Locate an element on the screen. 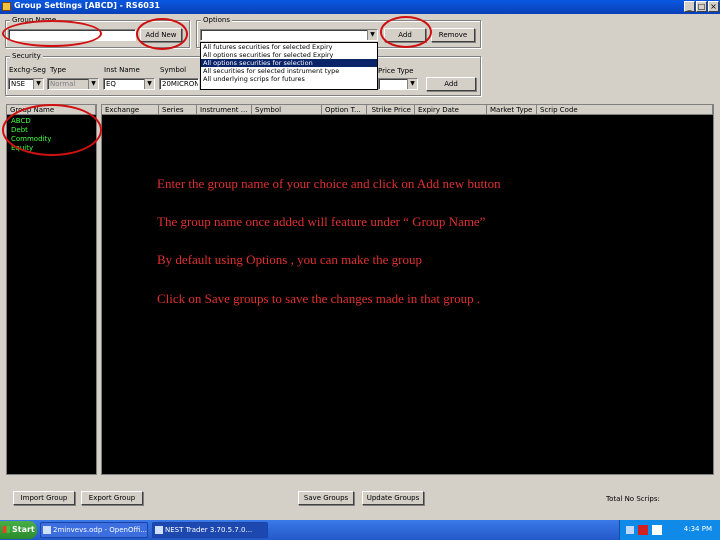 The width and height of the screenshot is (720, 540). options-label: Options is located at coordinates (217, 20).